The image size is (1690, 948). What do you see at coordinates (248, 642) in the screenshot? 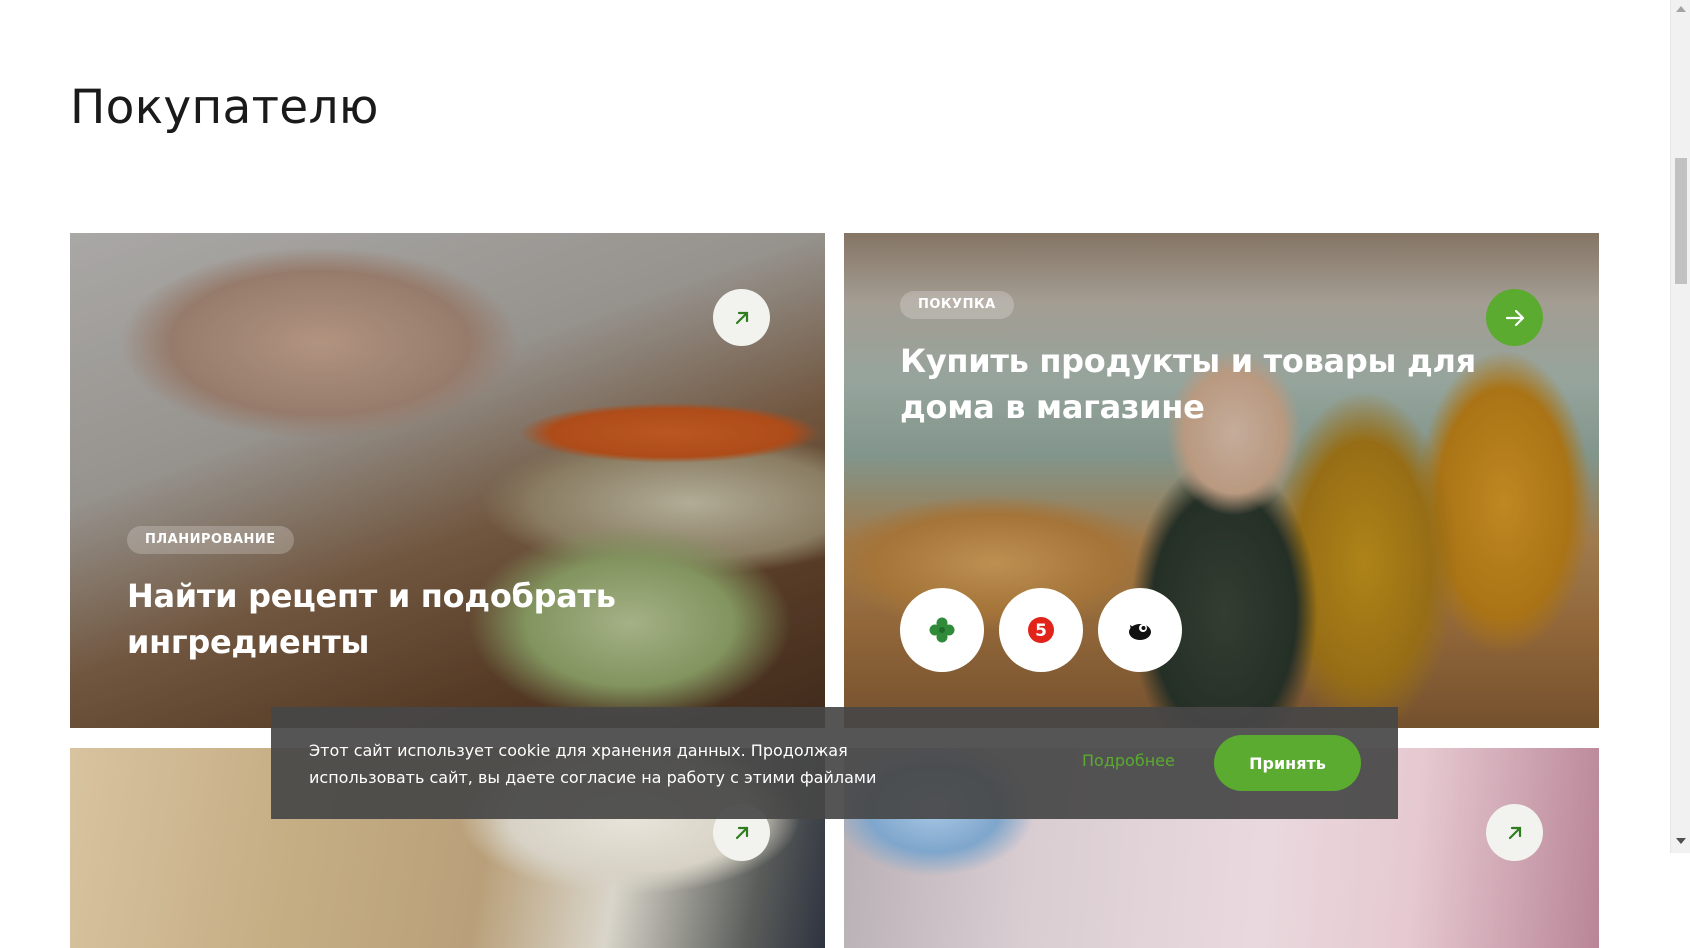
I see `card-recipe-title-line2: ингредиенты` at bounding box center [248, 642].